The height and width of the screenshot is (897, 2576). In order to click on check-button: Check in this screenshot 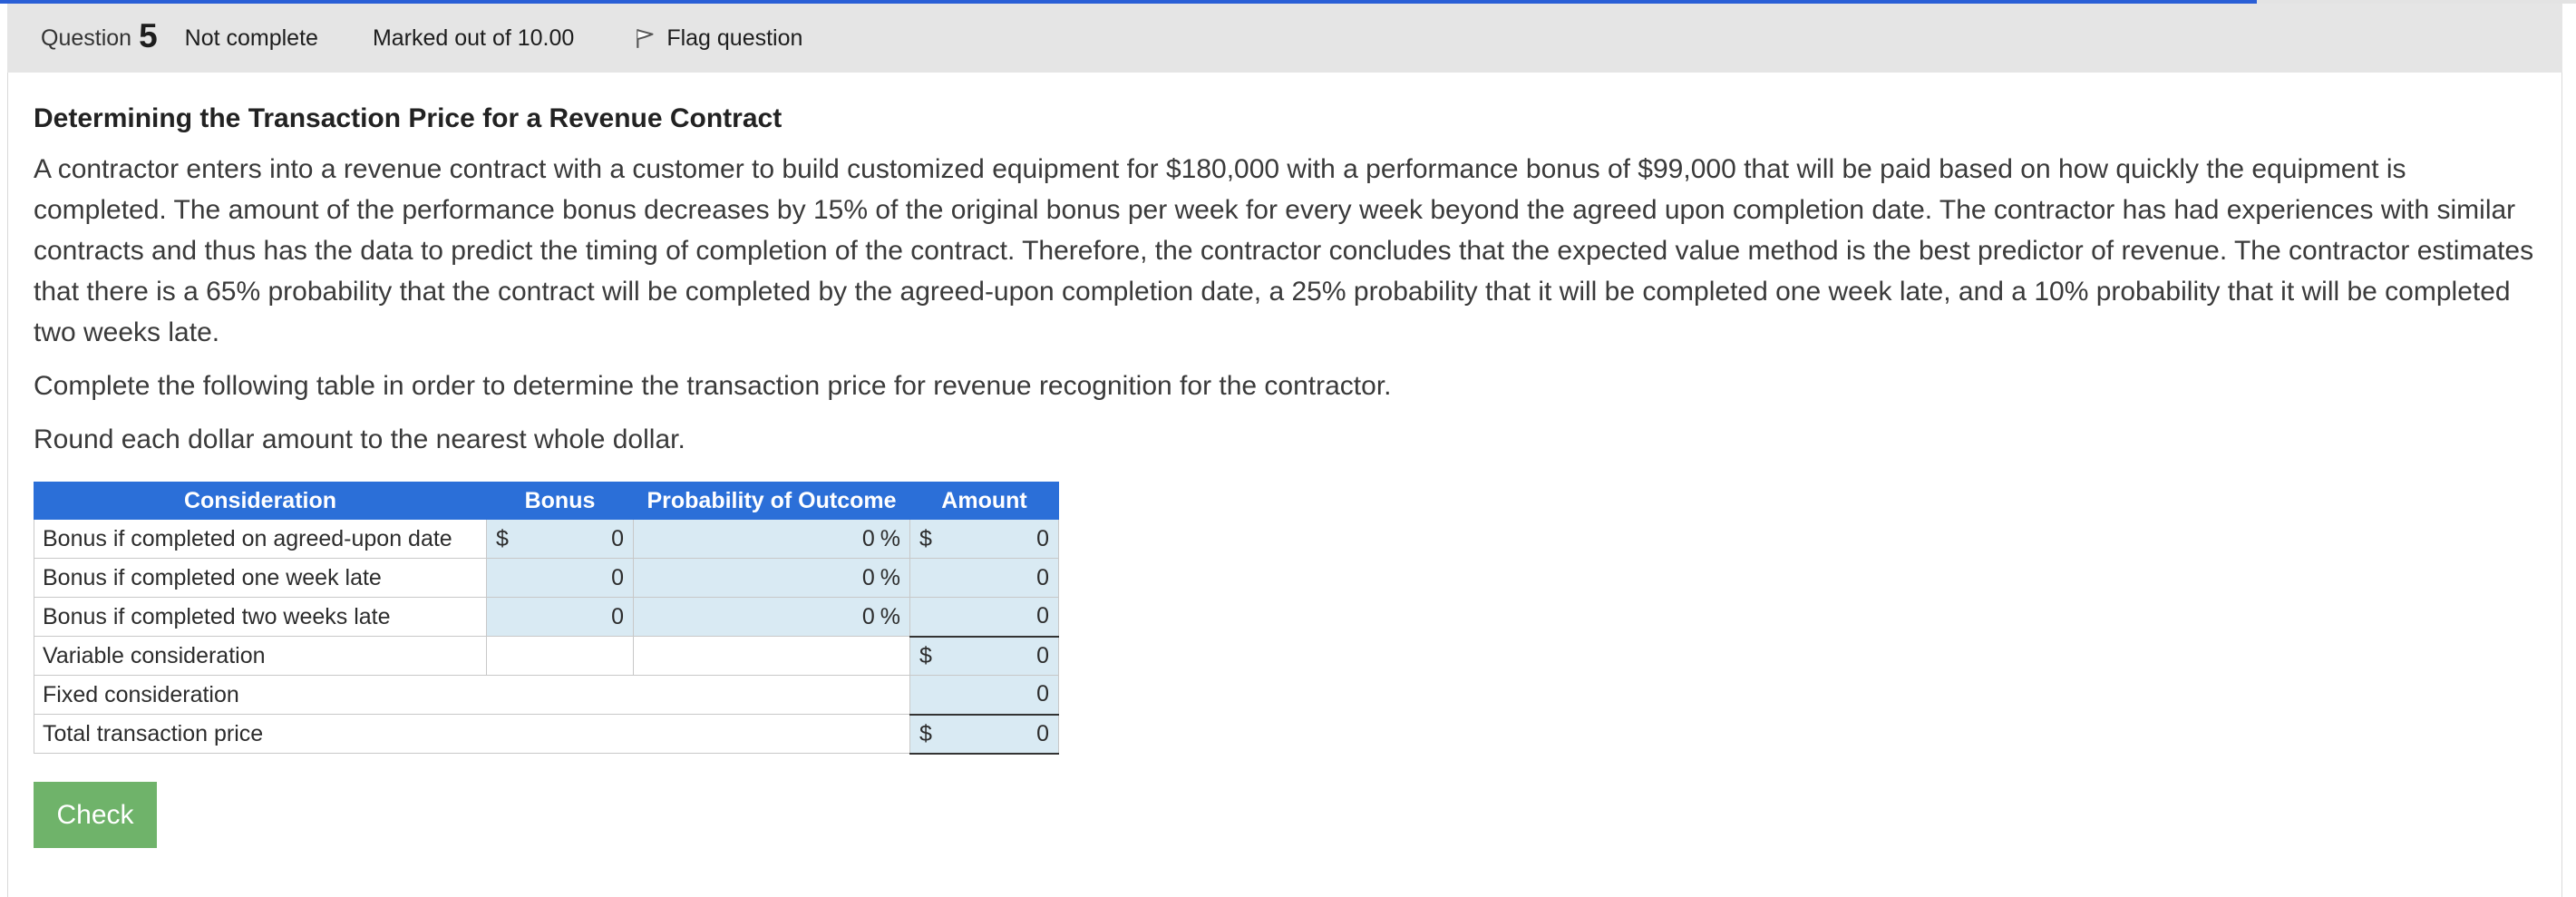, I will do `click(95, 815)`.